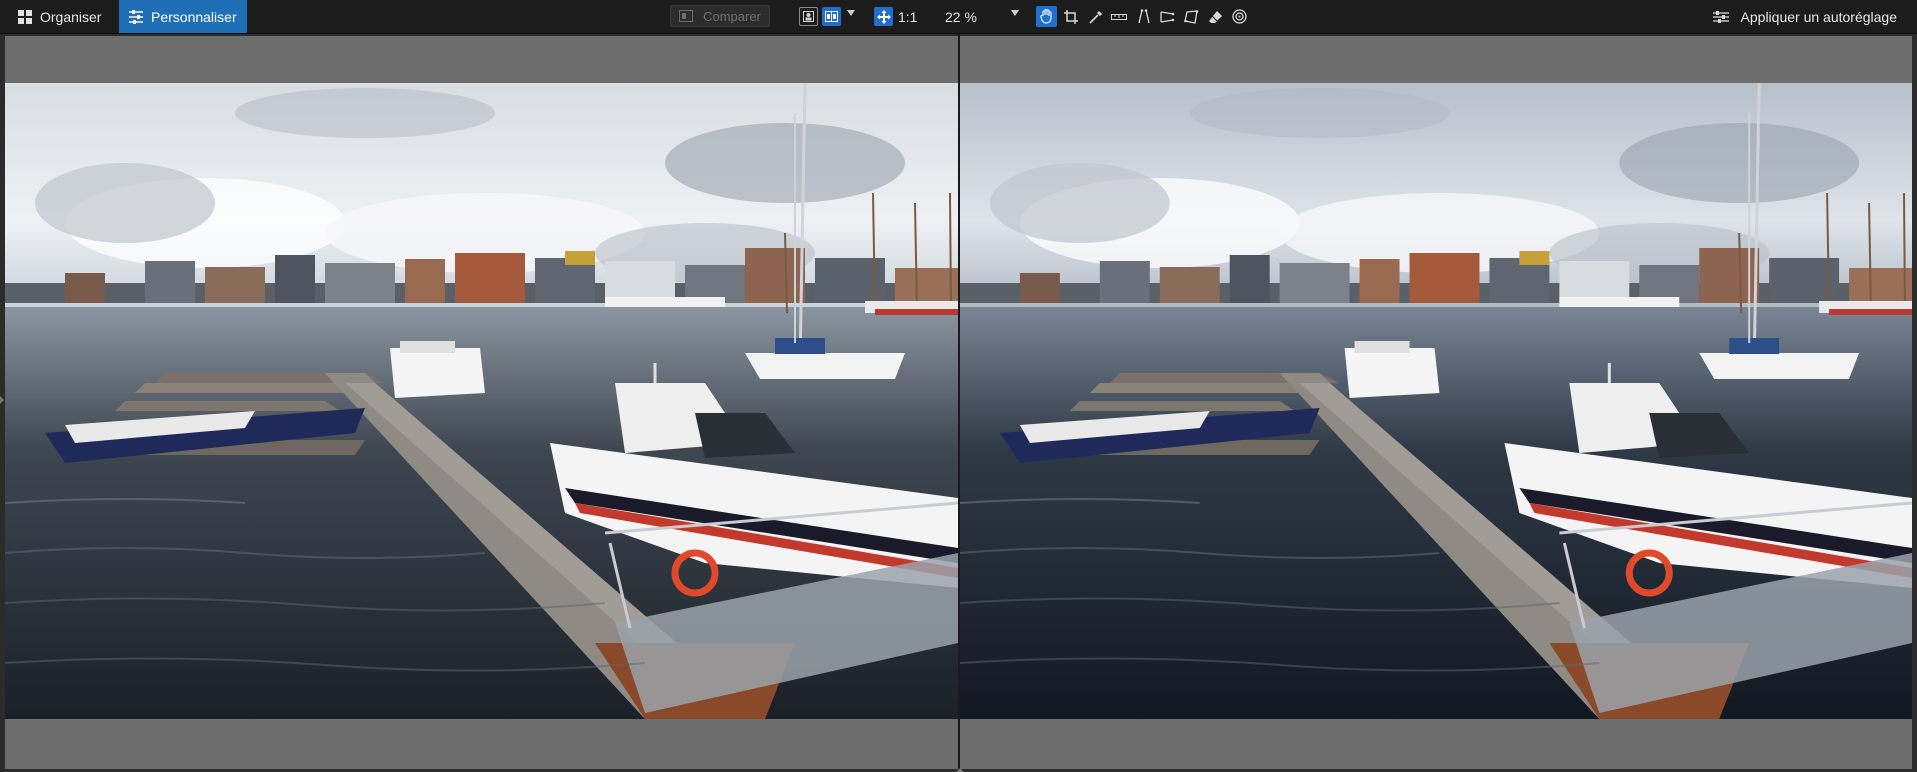 The width and height of the screenshot is (1917, 772). I want to click on split-view-icon, so click(831, 16).